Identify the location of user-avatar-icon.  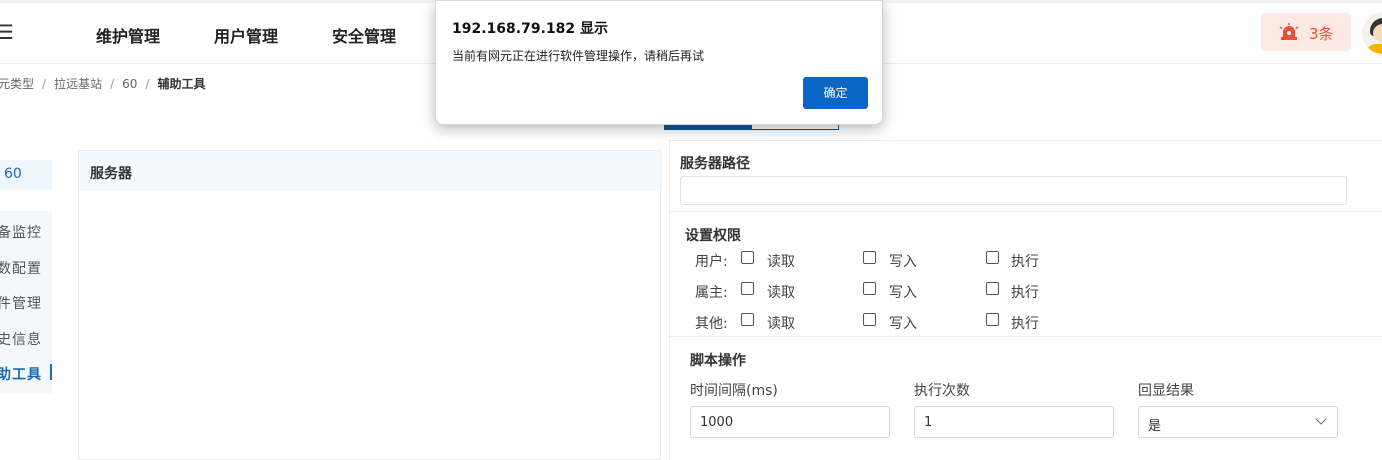
(1372, 33).